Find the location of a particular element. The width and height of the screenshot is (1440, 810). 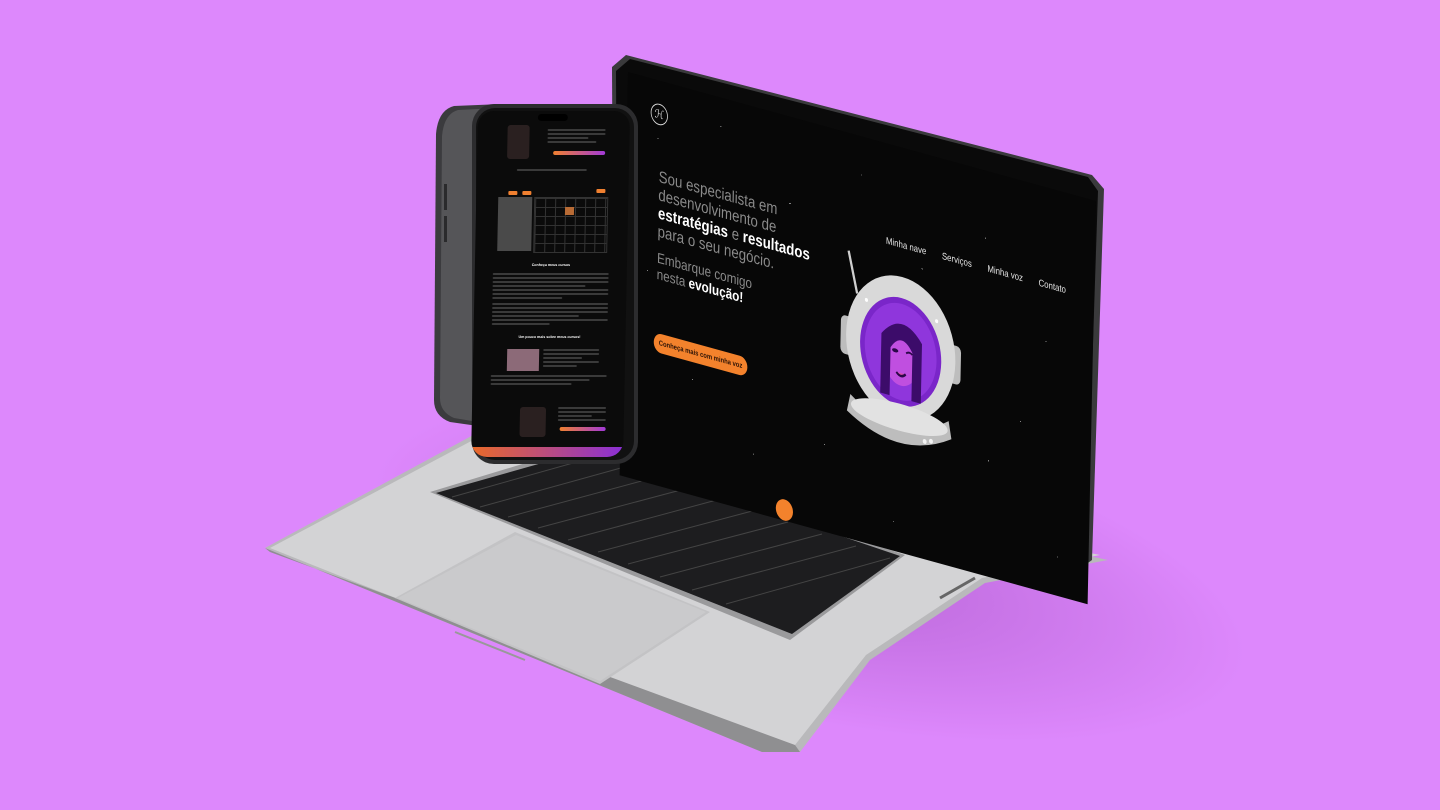

bottom-text-lines is located at coordinates (582, 415).